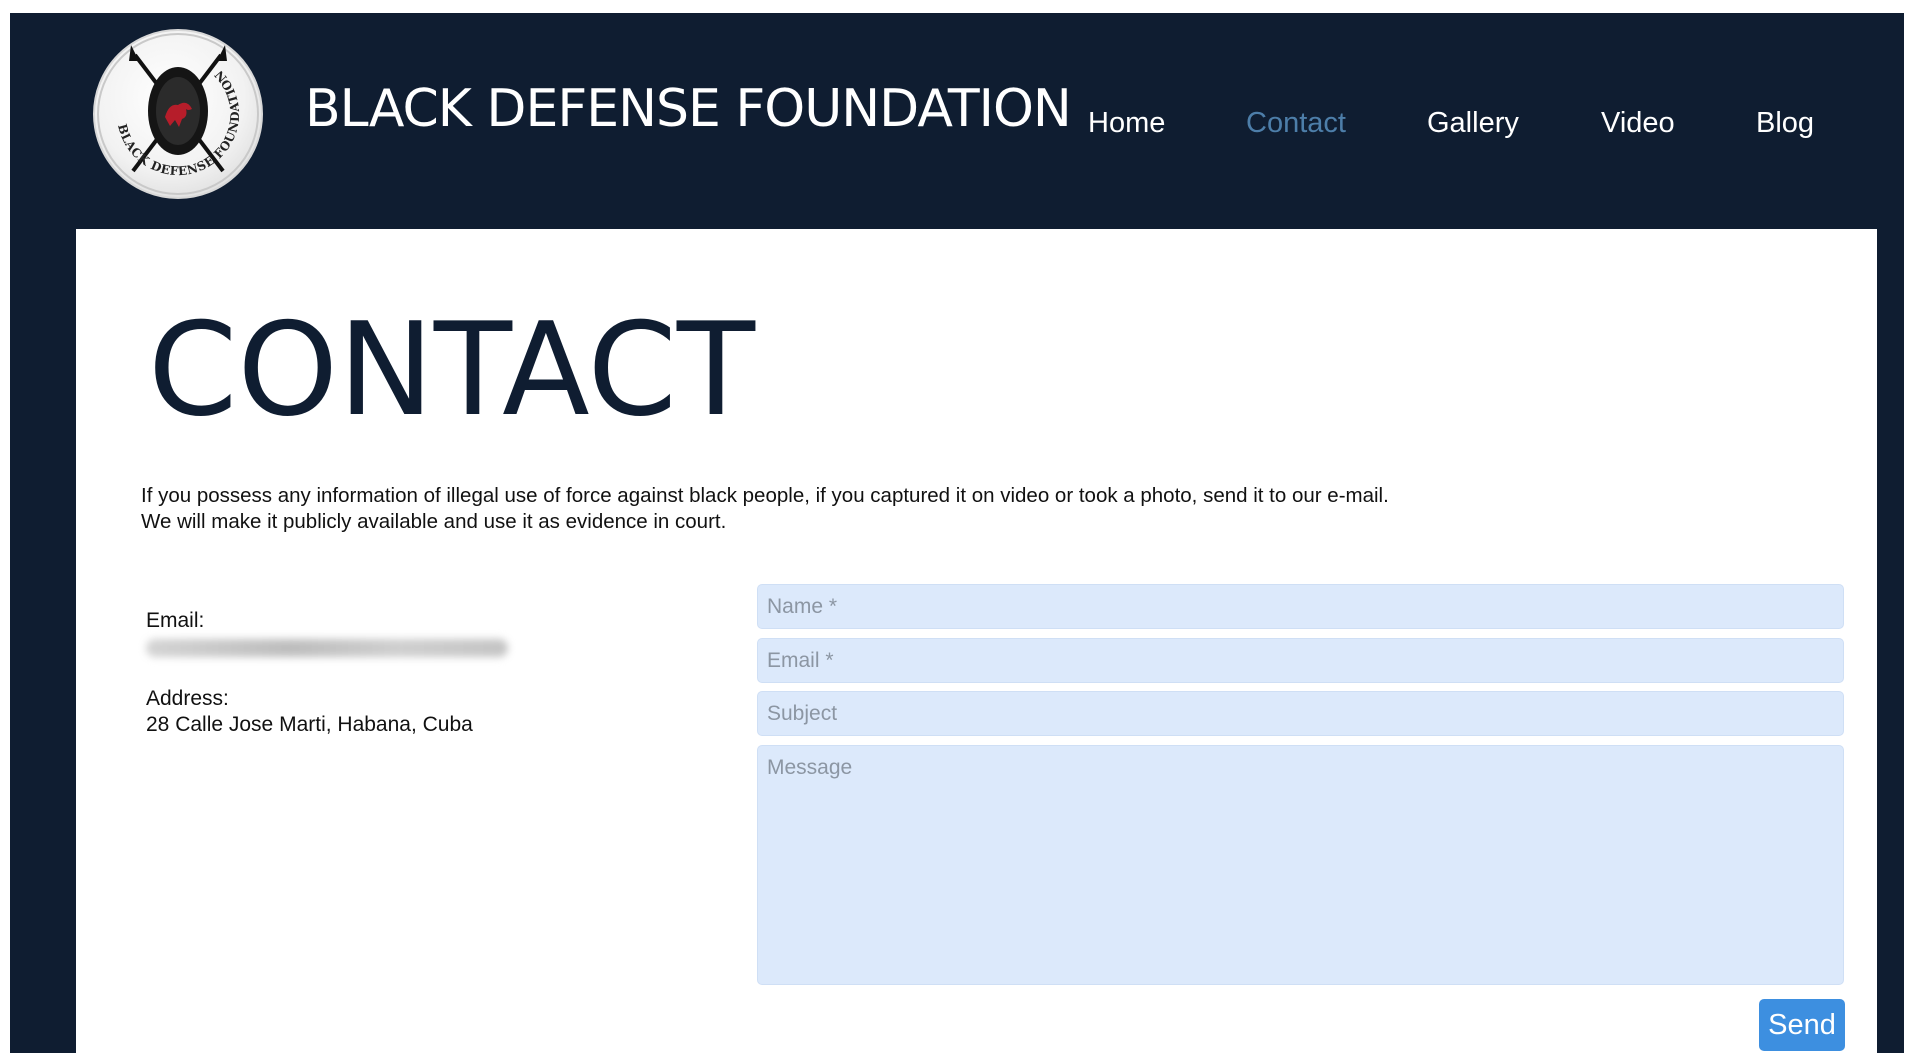  I want to click on nav-contact: Contact, so click(1296, 123).